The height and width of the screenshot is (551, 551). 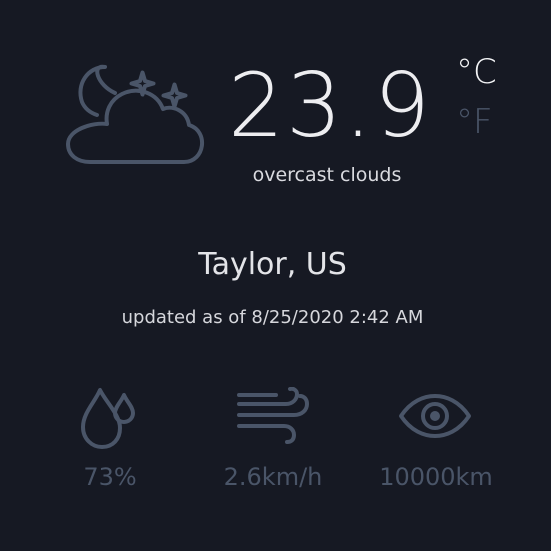 I want to click on wind-value: 2.6km/h, so click(x=273, y=477).